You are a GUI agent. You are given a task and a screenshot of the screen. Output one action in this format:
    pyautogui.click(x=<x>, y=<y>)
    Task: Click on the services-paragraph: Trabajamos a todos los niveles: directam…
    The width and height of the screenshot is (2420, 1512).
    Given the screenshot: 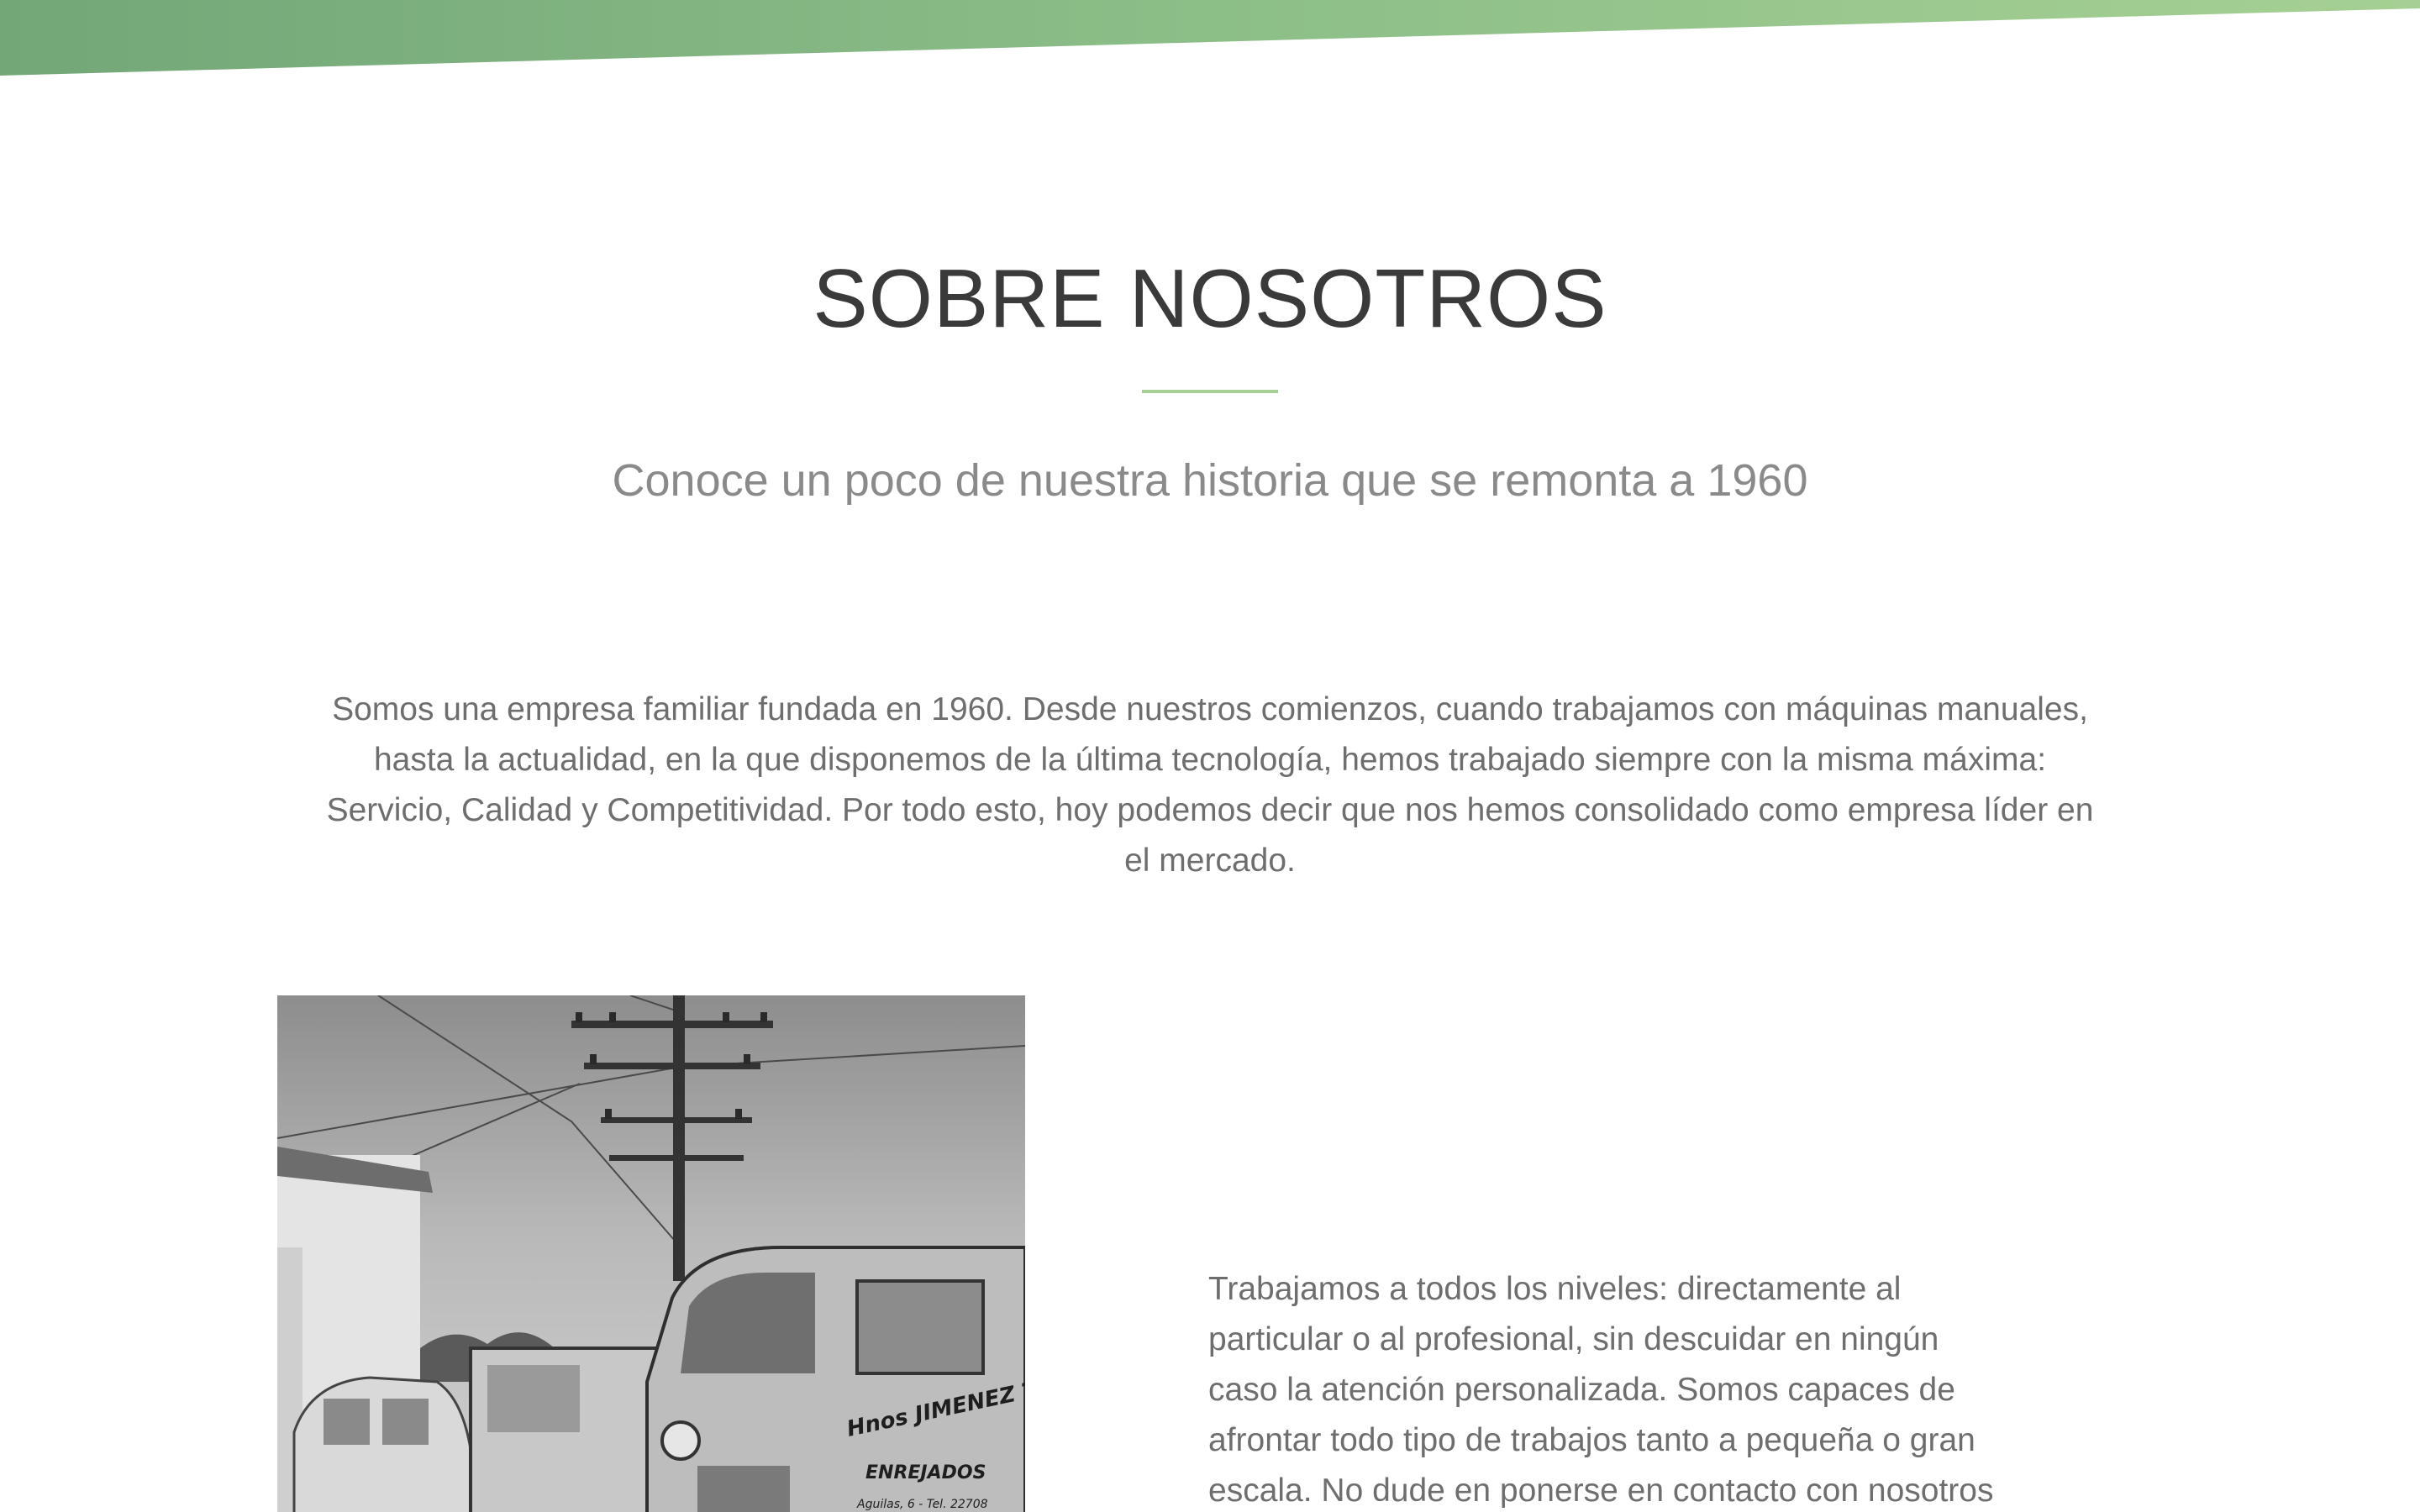 What is the action you would take?
    pyautogui.click(x=1601, y=1390)
    